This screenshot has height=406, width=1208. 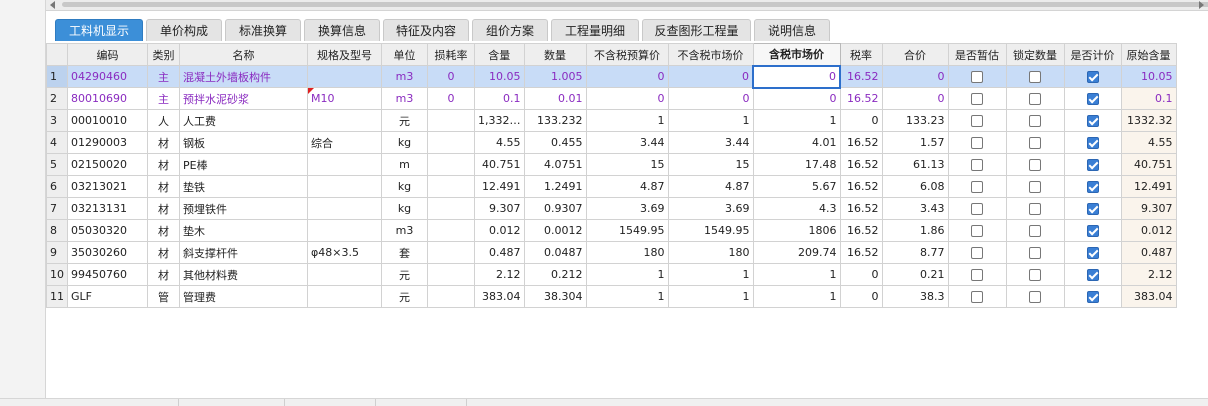 I want to click on tab-quantity-detail: 工程量明细, so click(x=595, y=30).